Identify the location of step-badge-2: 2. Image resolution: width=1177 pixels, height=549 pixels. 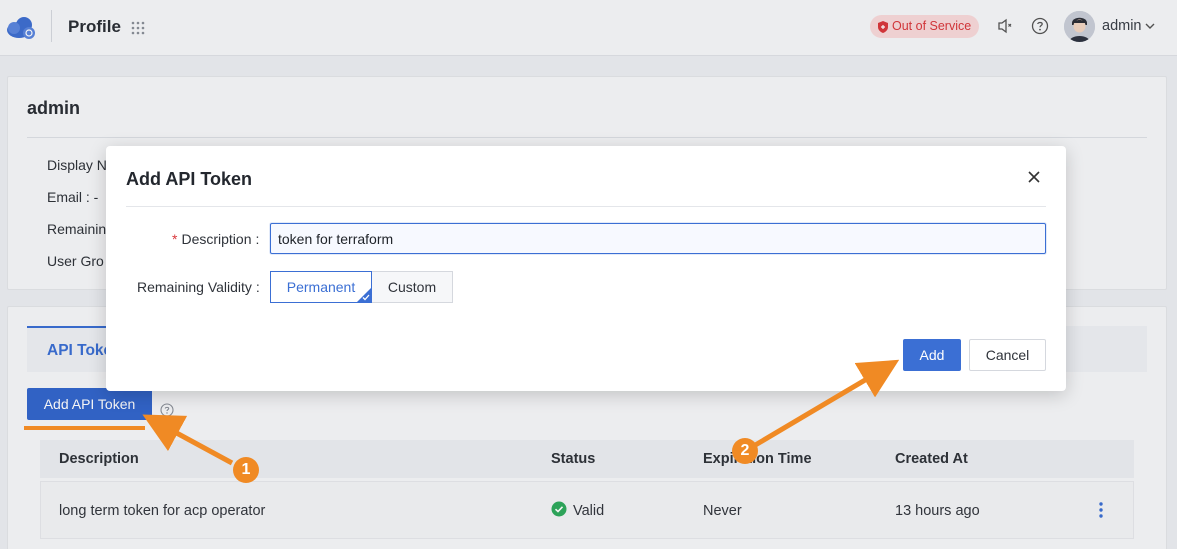
(745, 451).